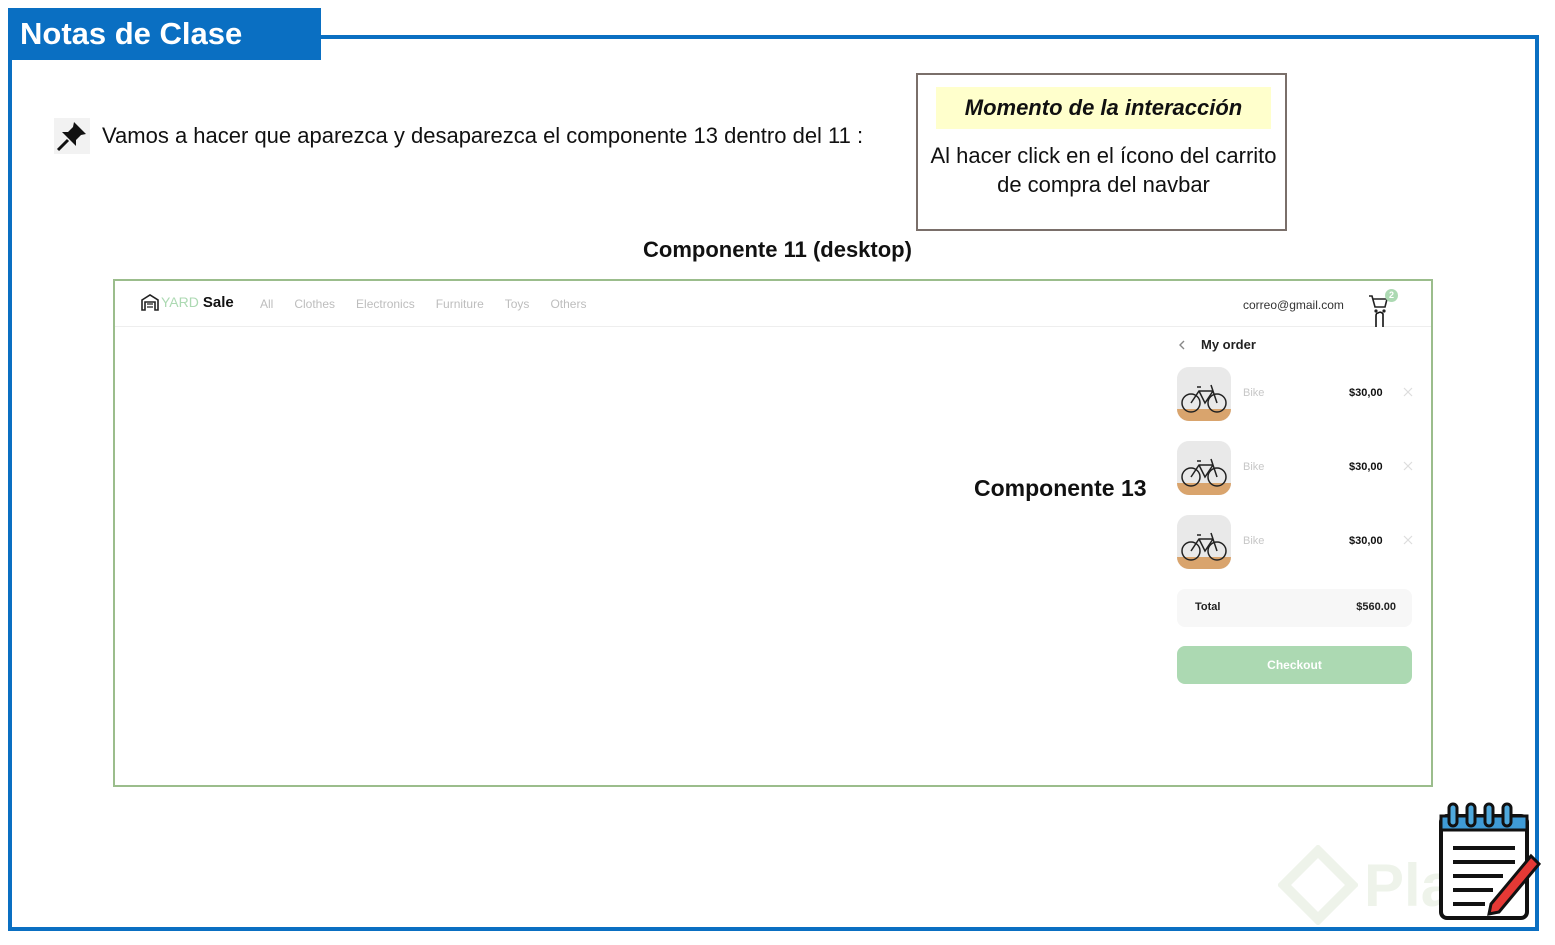  I want to click on chevron-left-icon, so click(1182, 345).